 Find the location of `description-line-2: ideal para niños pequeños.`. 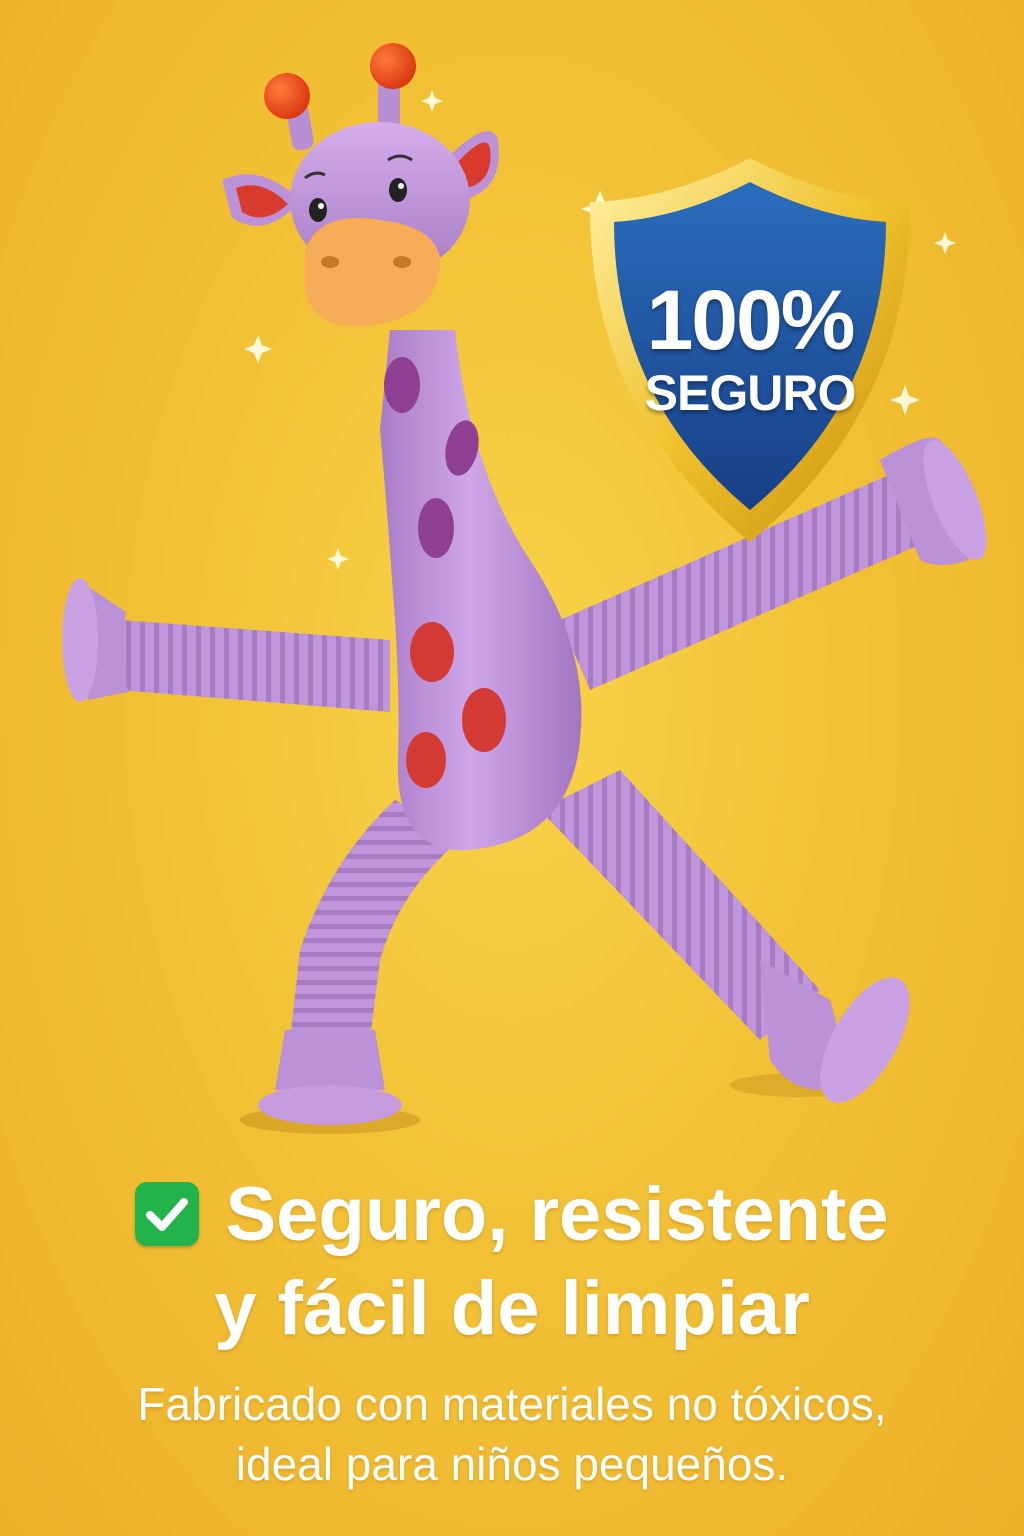

description-line-2: ideal para niños pequeños. is located at coordinates (512, 1464).